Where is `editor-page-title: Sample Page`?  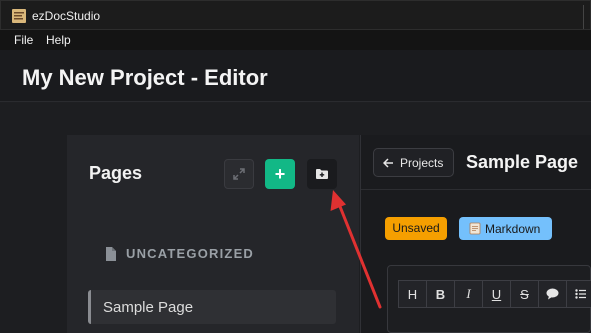 editor-page-title: Sample Page is located at coordinates (522, 162).